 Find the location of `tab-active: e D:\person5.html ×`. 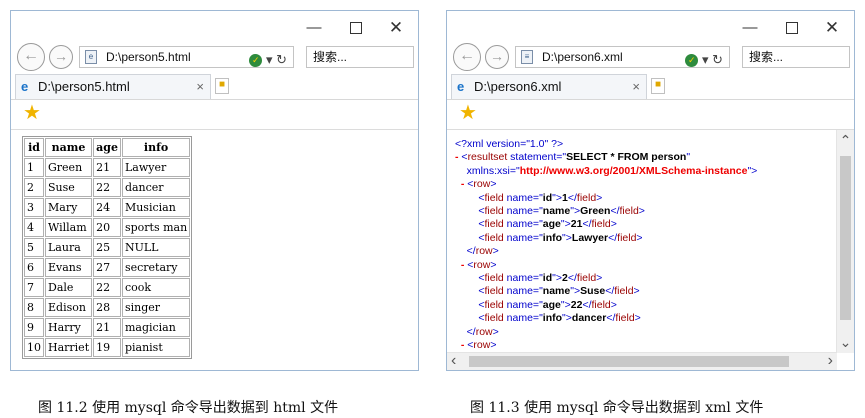

tab-active: e D:\person5.html × is located at coordinates (113, 86).